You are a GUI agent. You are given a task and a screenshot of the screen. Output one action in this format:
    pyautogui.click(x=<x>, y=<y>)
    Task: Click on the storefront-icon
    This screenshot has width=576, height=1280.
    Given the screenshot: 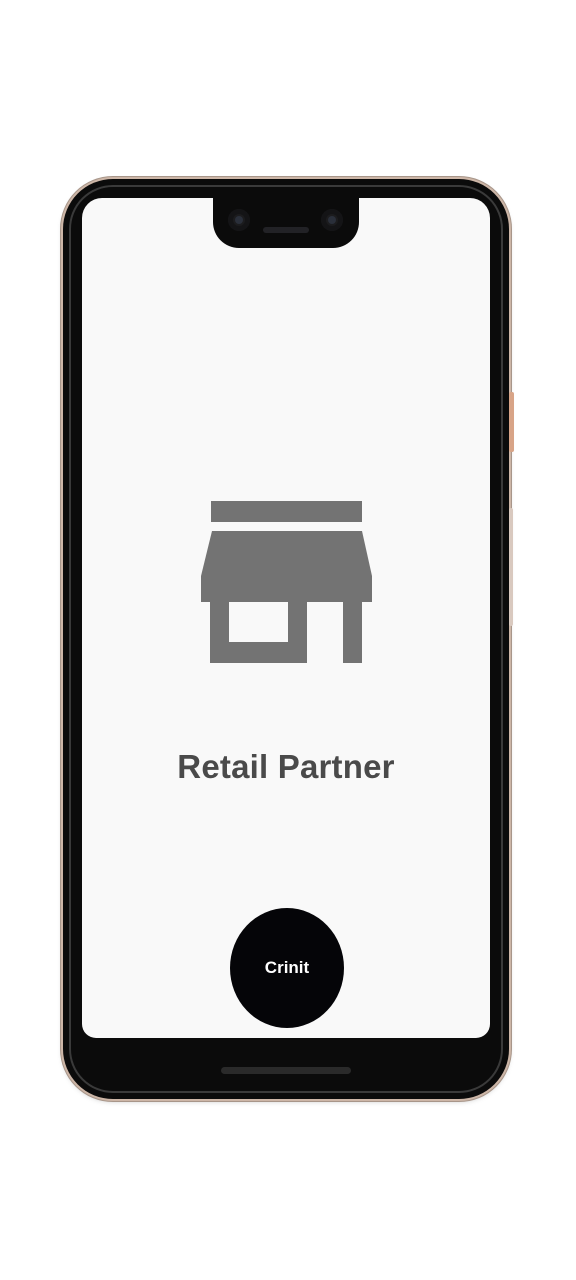 What is the action you would take?
    pyautogui.click(x=286, y=582)
    